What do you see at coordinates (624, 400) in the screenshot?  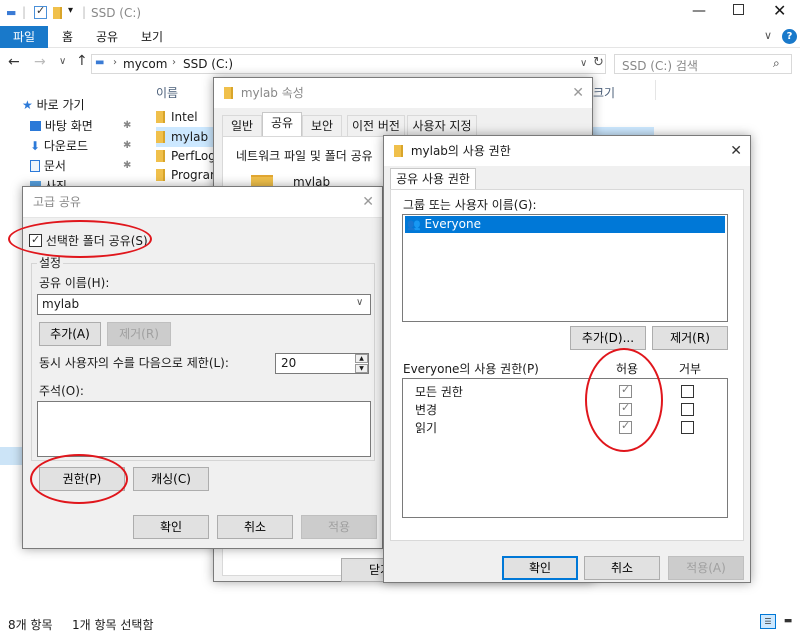 I see `annotation-ellipse-allow-column` at bounding box center [624, 400].